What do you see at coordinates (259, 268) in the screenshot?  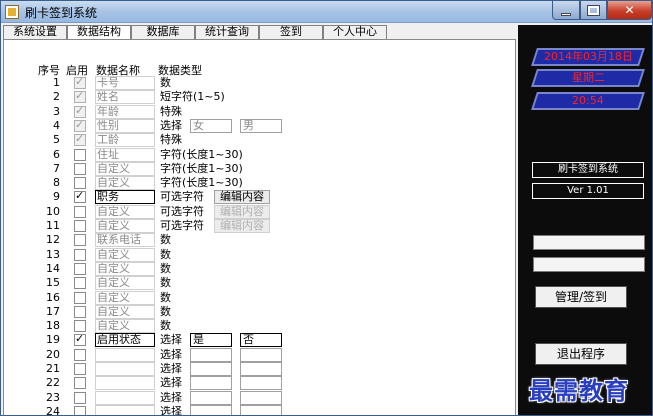 I see `field-row: 14 自定义数` at bounding box center [259, 268].